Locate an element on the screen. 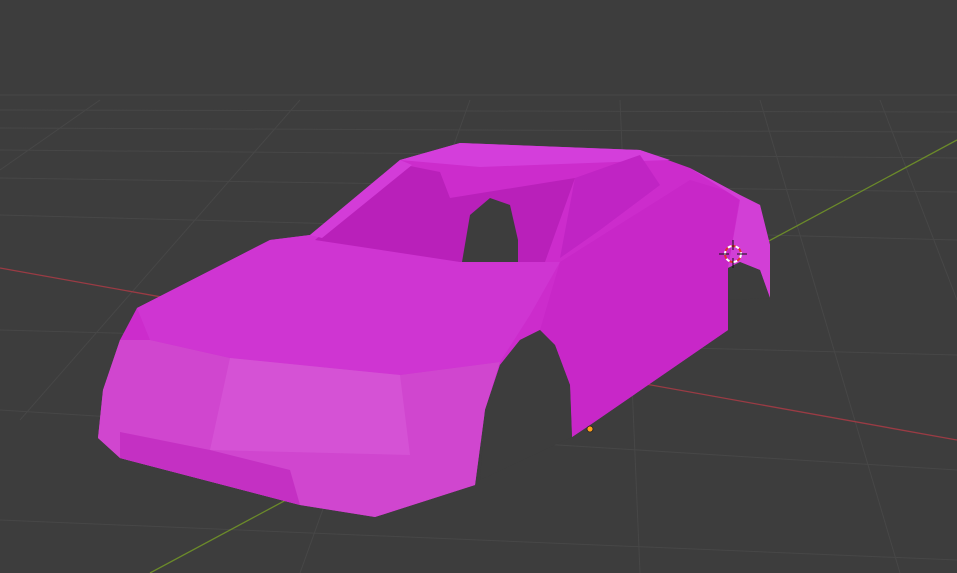 The width and height of the screenshot is (957, 573). object-origin-icon is located at coordinates (590, 429).